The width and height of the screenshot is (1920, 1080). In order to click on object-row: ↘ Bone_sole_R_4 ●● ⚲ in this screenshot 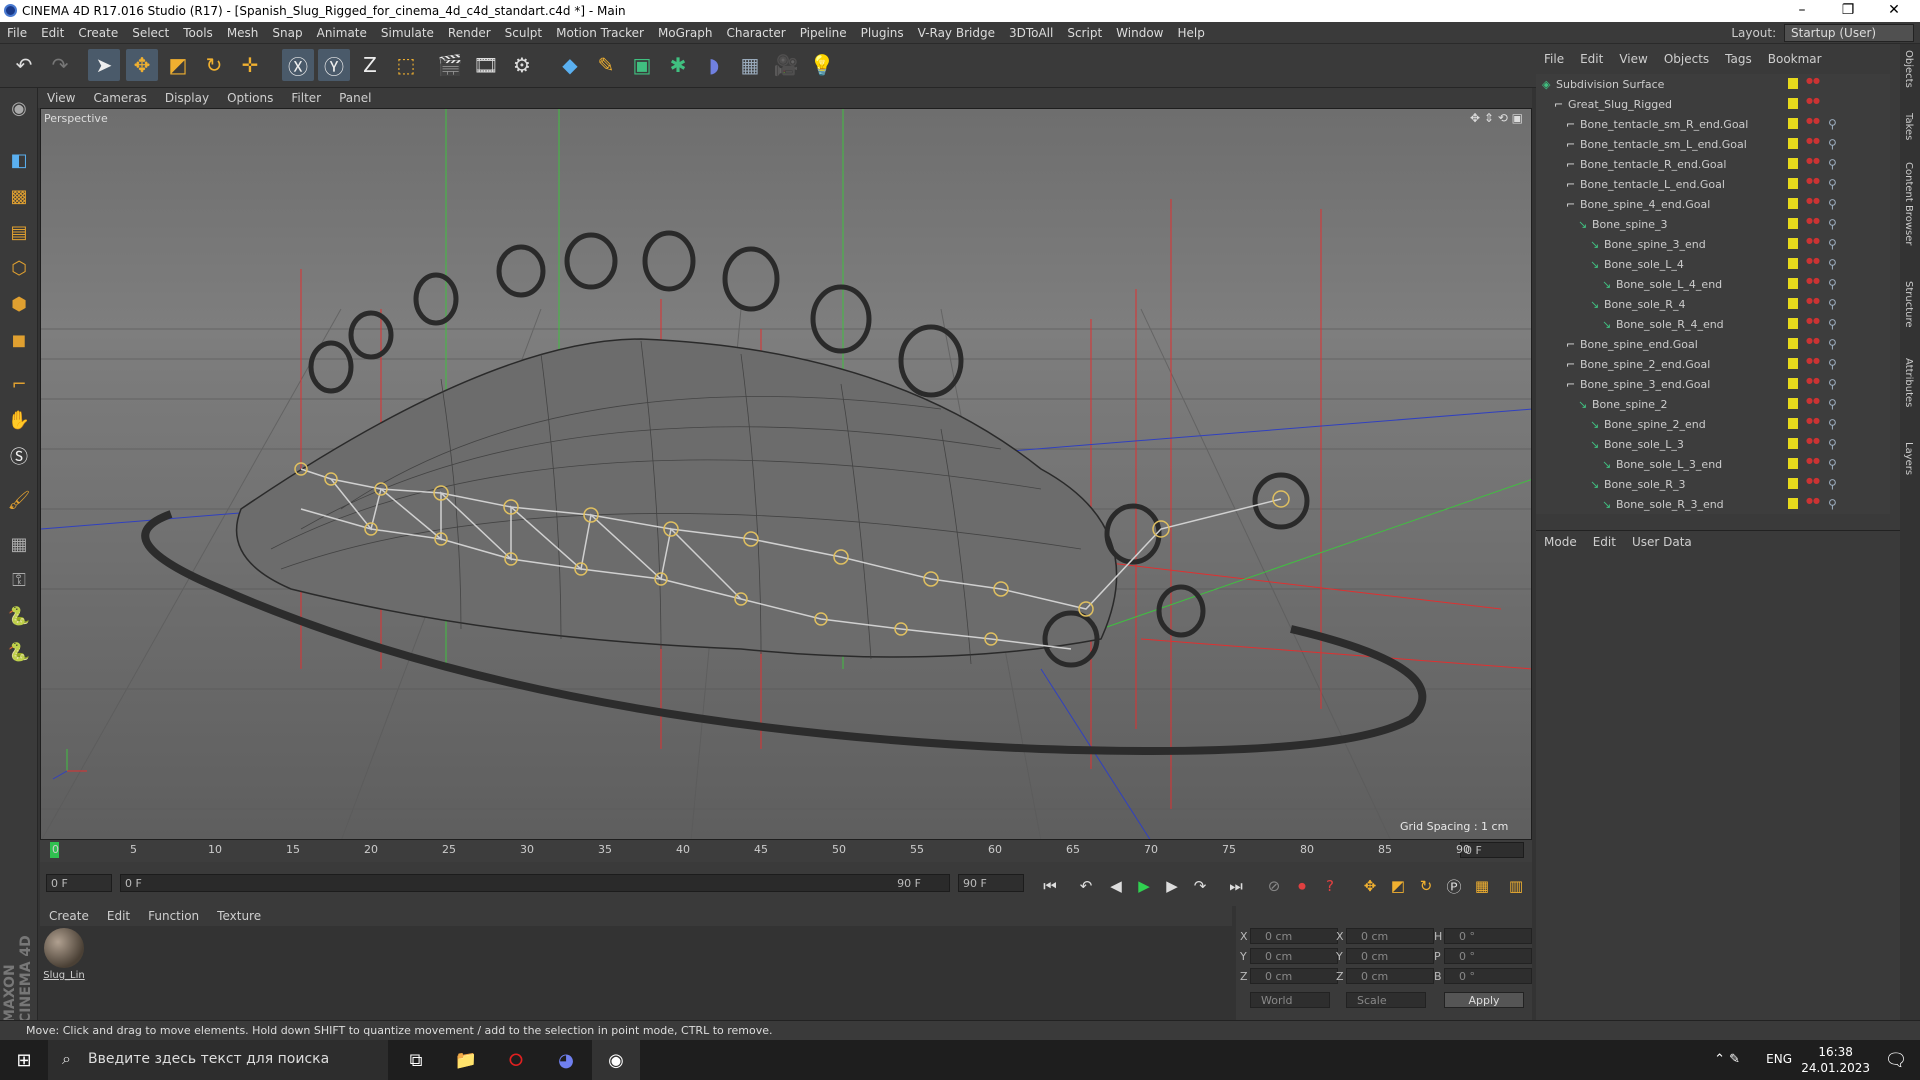, I will do `click(1713, 304)`.